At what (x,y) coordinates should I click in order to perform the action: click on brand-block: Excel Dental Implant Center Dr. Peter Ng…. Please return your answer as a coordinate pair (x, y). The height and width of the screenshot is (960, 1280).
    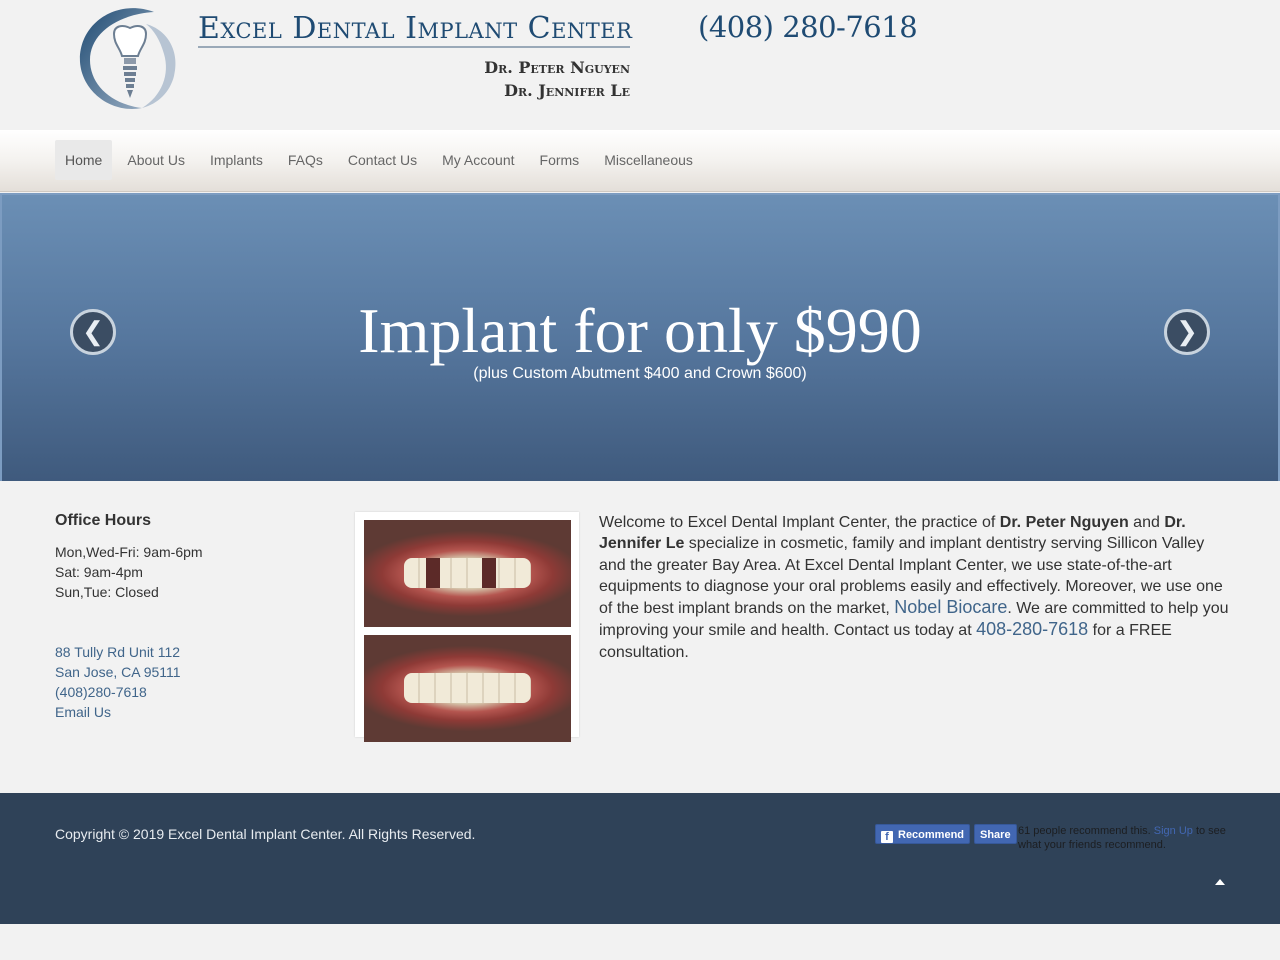
    Looking at the image, I should click on (415, 56).